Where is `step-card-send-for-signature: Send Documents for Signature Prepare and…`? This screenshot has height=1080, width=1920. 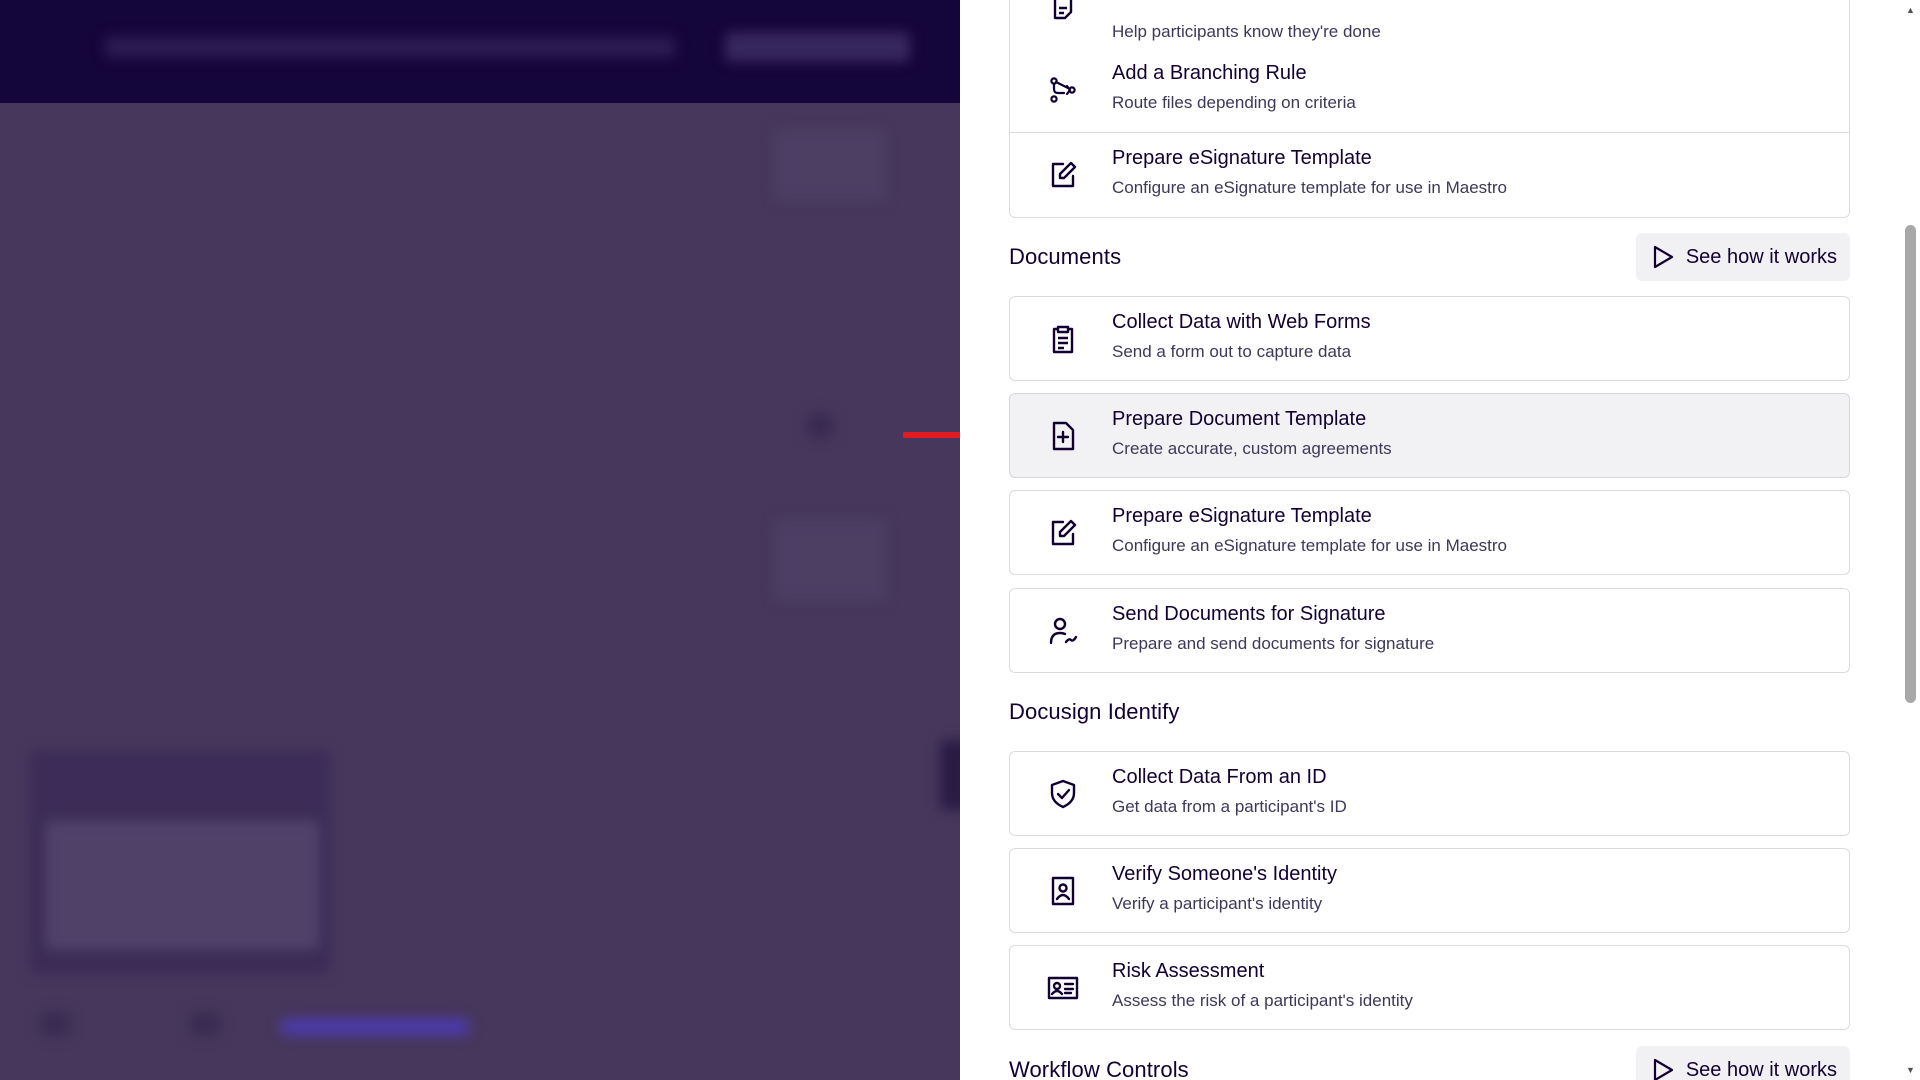 step-card-send-for-signature: Send Documents for Signature Prepare and… is located at coordinates (1429, 630).